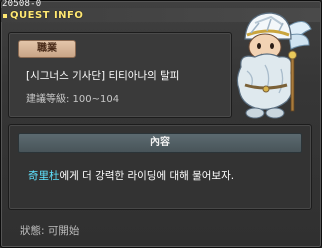  I want to click on content-header: 內容, so click(160, 143).